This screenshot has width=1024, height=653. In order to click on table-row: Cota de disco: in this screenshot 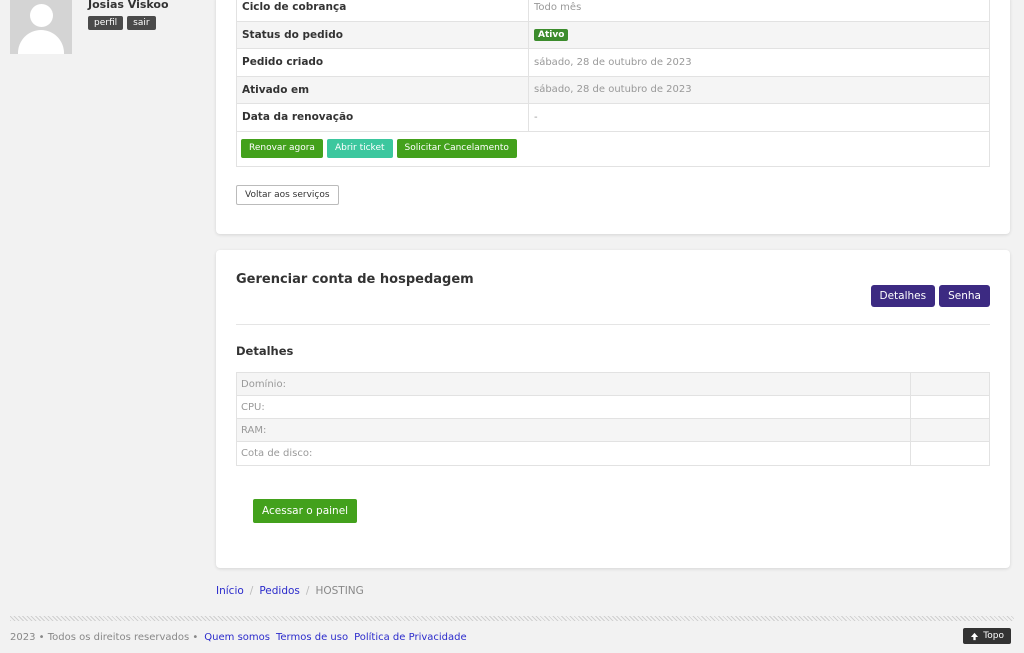, I will do `click(613, 453)`.